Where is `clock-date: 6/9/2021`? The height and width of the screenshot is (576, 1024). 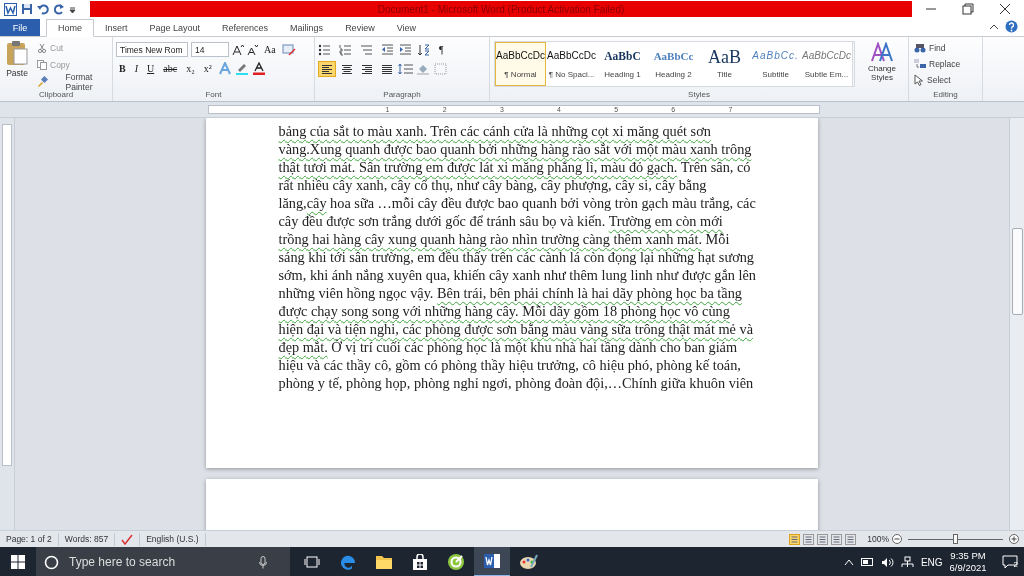 clock-date: 6/9/2021 is located at coordinates (968, 568).